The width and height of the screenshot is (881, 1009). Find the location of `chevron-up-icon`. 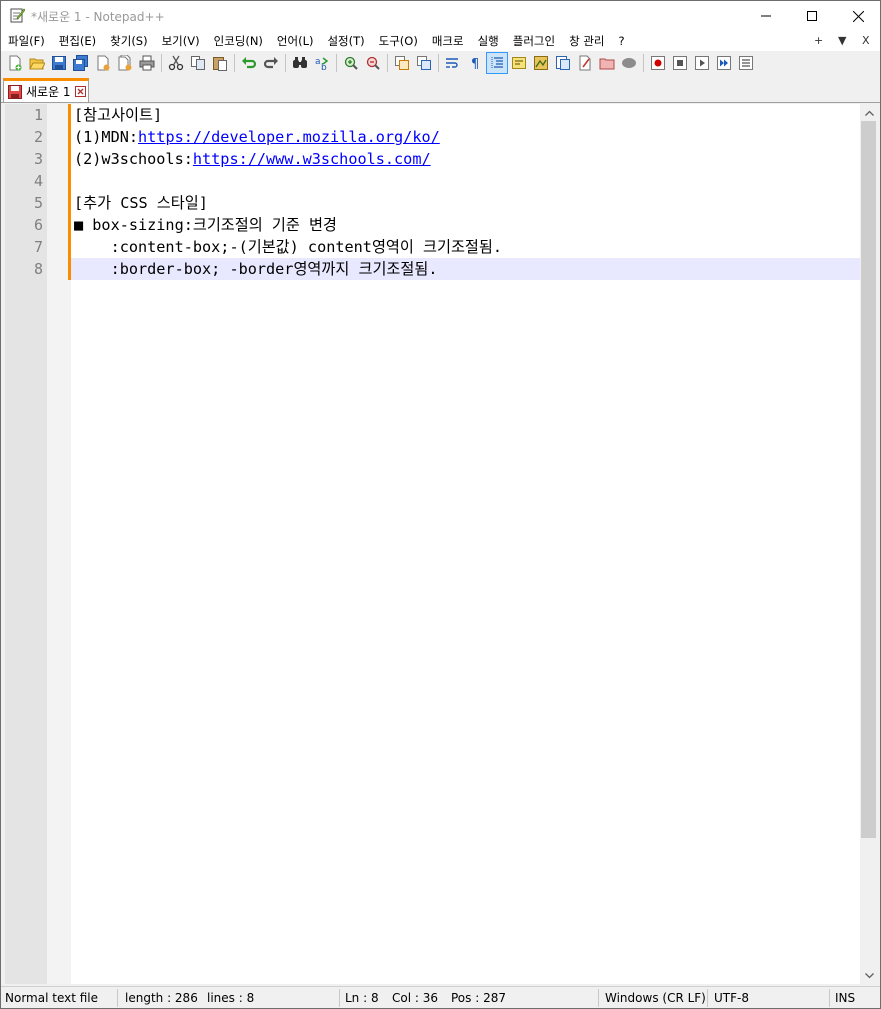

chevron-up-icon is located at coordinates (869, 113).